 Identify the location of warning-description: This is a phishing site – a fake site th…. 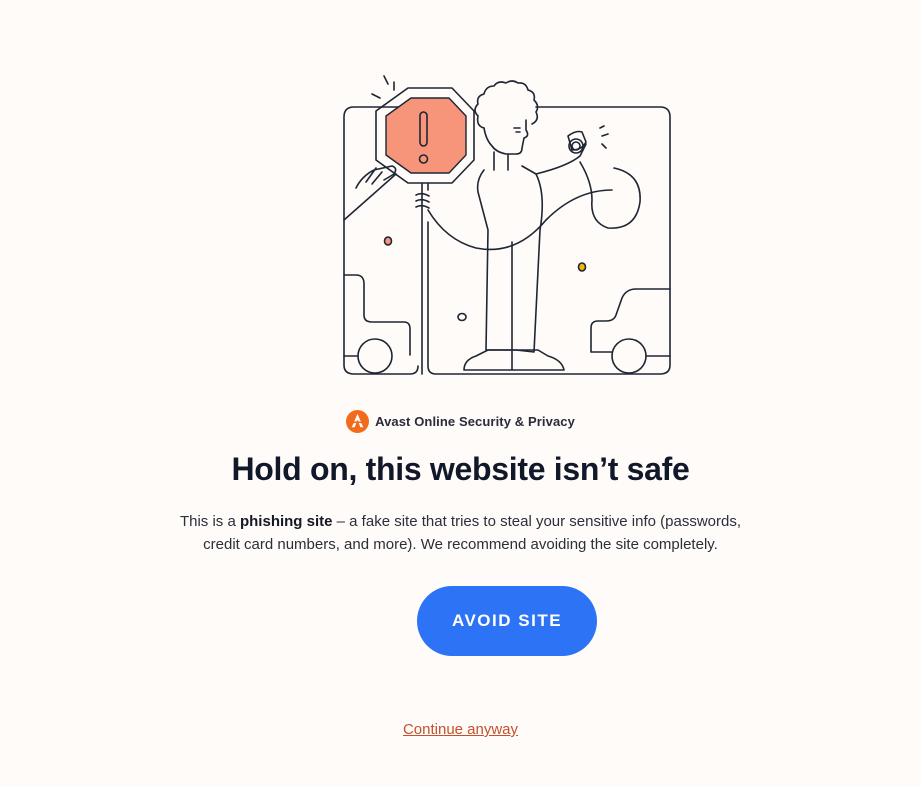
(460, 533).